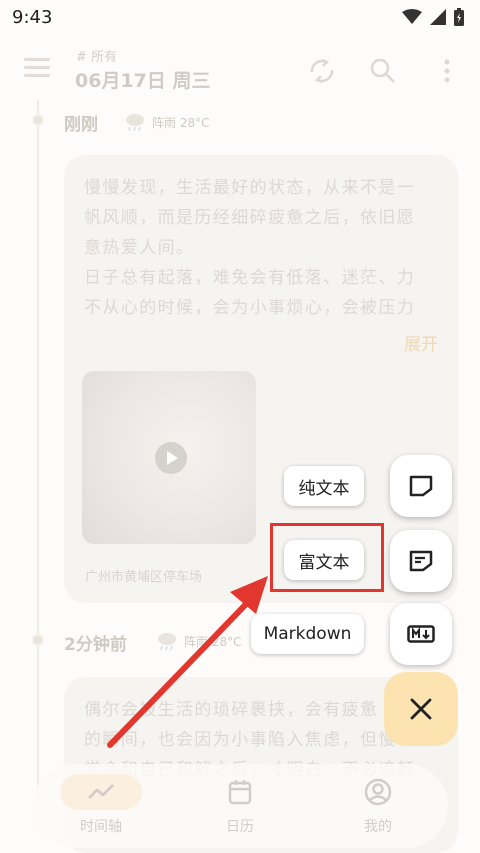 This screenshot has width=480, height=853. What do you see at coordinates (187, 662) in the screenshot?
I see `pointer-arrow` at bounding box center [187, 662].